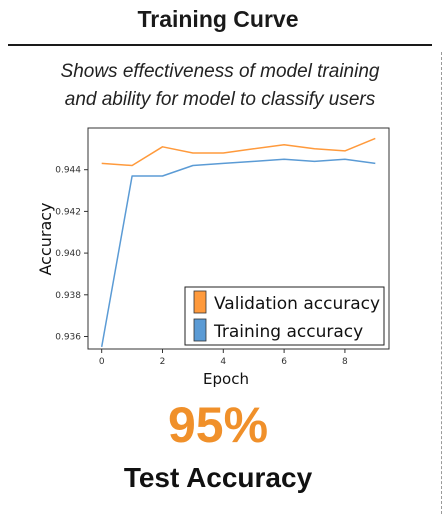 Image resolution: width=446 pixels, height=514 pixels. I want to click on y-axis-ticks: 0.936 0.938 0.940 0.942 0.944, so click(71, 254).